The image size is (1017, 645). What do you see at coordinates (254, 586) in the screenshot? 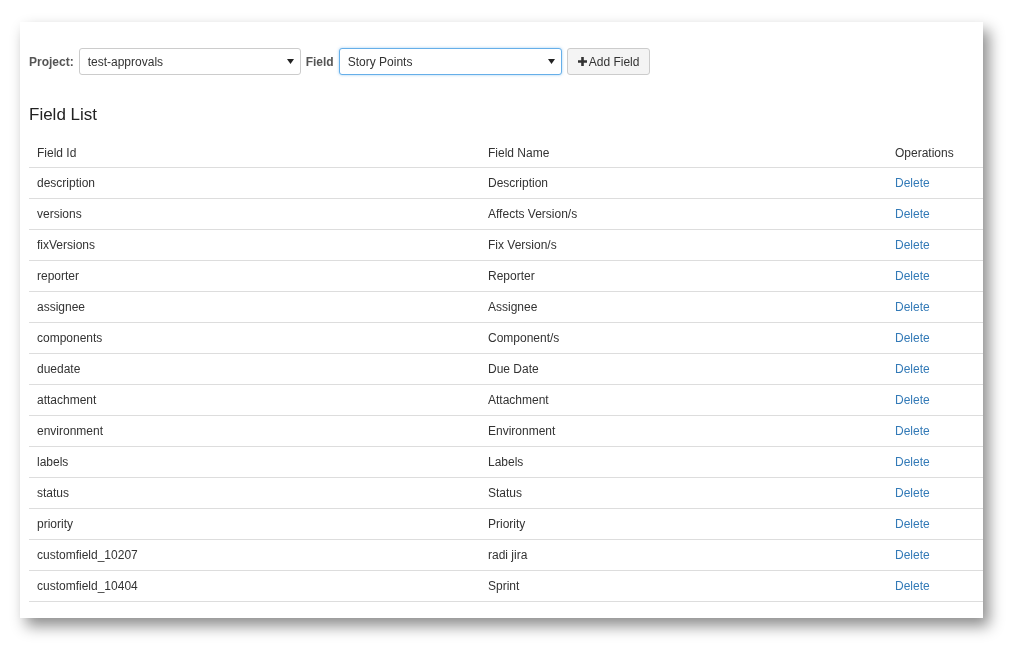
I see `table-cell: customfield_10404` at bounding box center [254, 586].